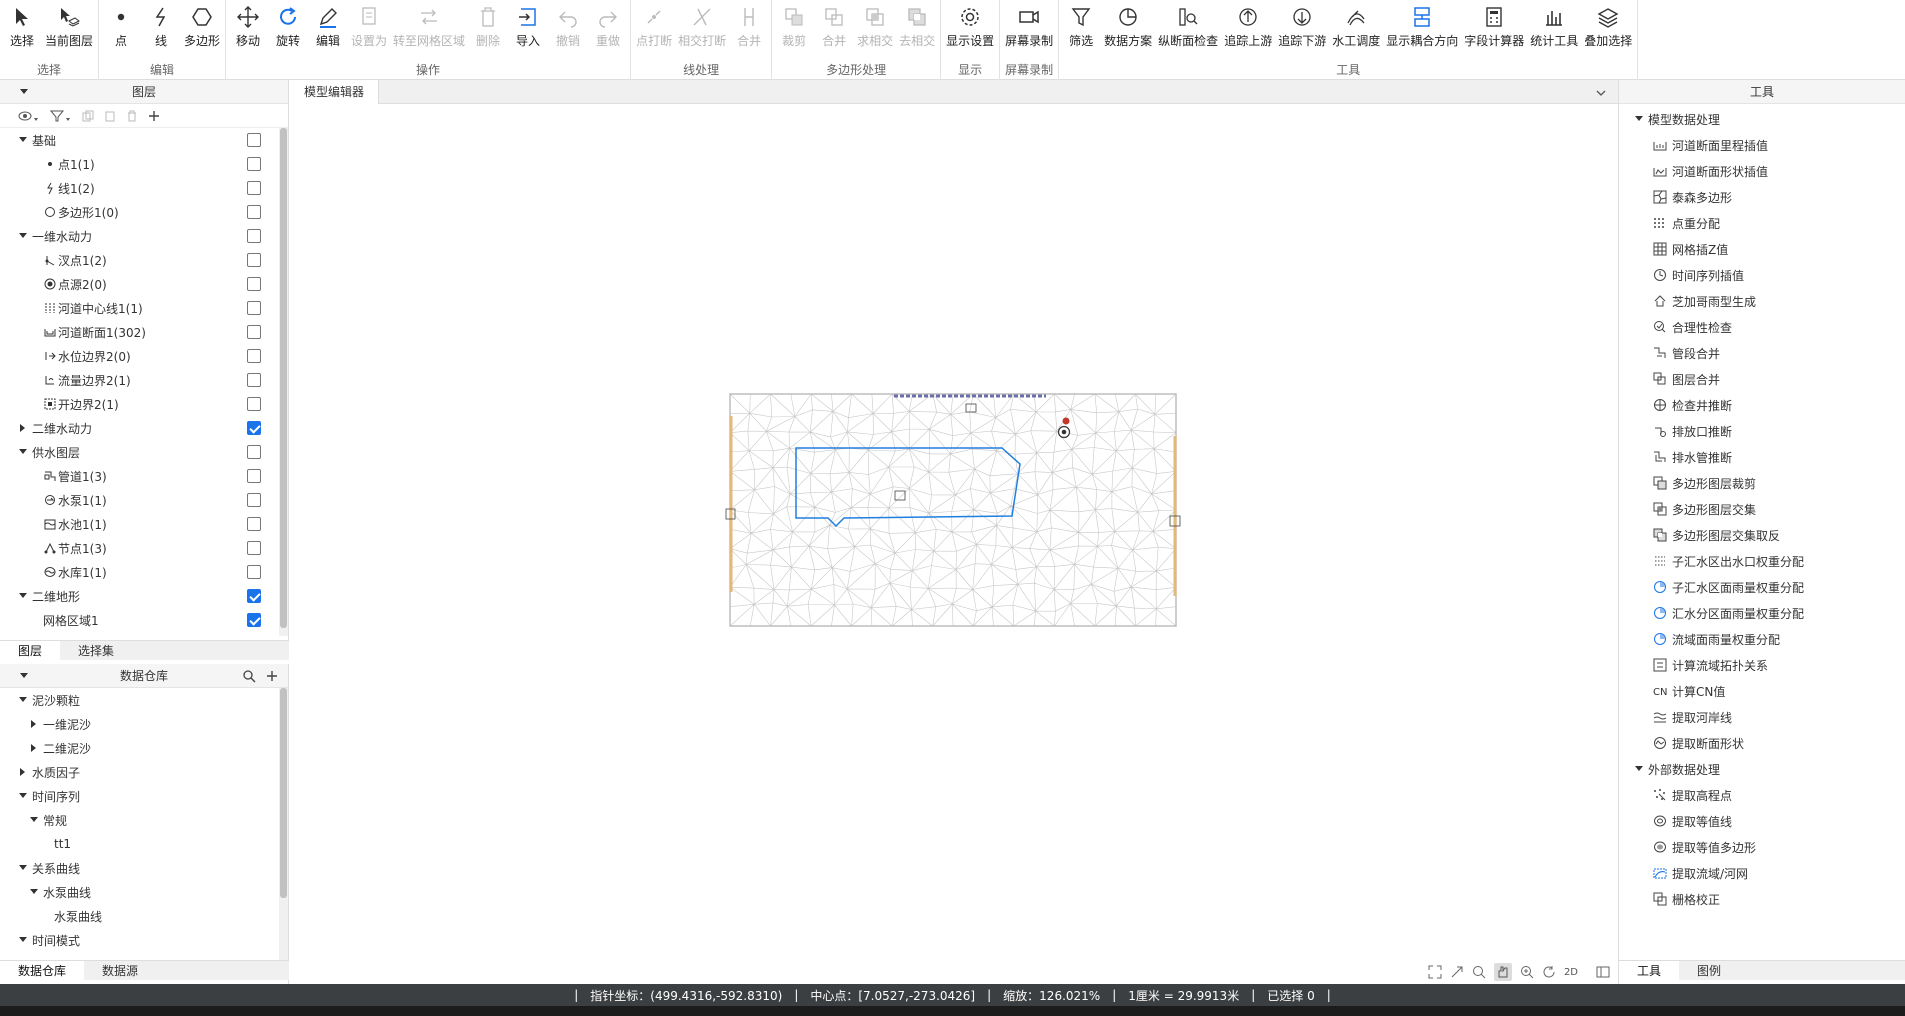  I want to click on pan-hand-icon, so click(1502, 972).